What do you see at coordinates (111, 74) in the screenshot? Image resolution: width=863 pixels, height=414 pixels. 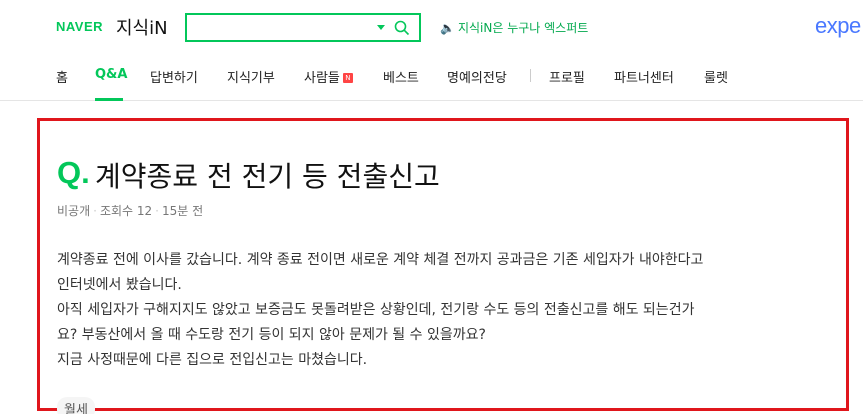 I see `tab-qna: Q&A` at bounding box center [111, 74].